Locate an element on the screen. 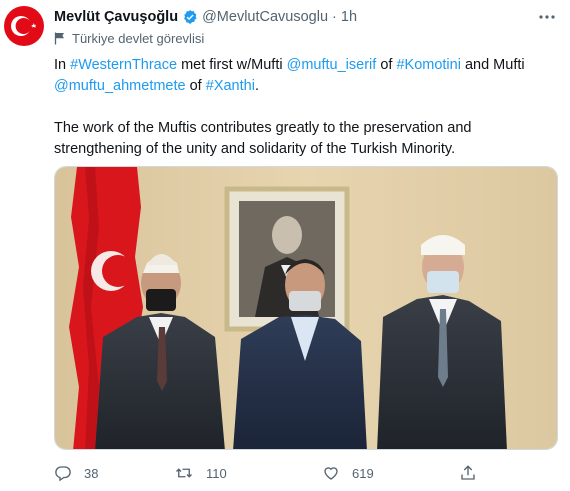 The width and height of the screenshot is (570, 491). tweet-link: #Komotini is located at coordinates (428, 65).